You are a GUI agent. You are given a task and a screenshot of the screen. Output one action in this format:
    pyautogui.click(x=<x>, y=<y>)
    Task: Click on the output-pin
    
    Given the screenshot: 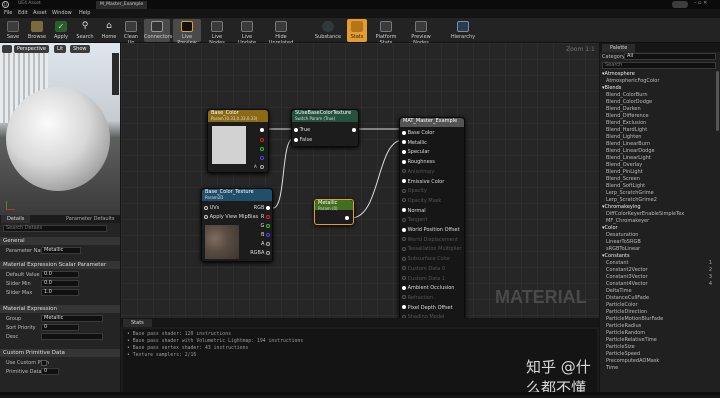 What is the action you would take?
    pyautogui.click(x=347, y=218)
    